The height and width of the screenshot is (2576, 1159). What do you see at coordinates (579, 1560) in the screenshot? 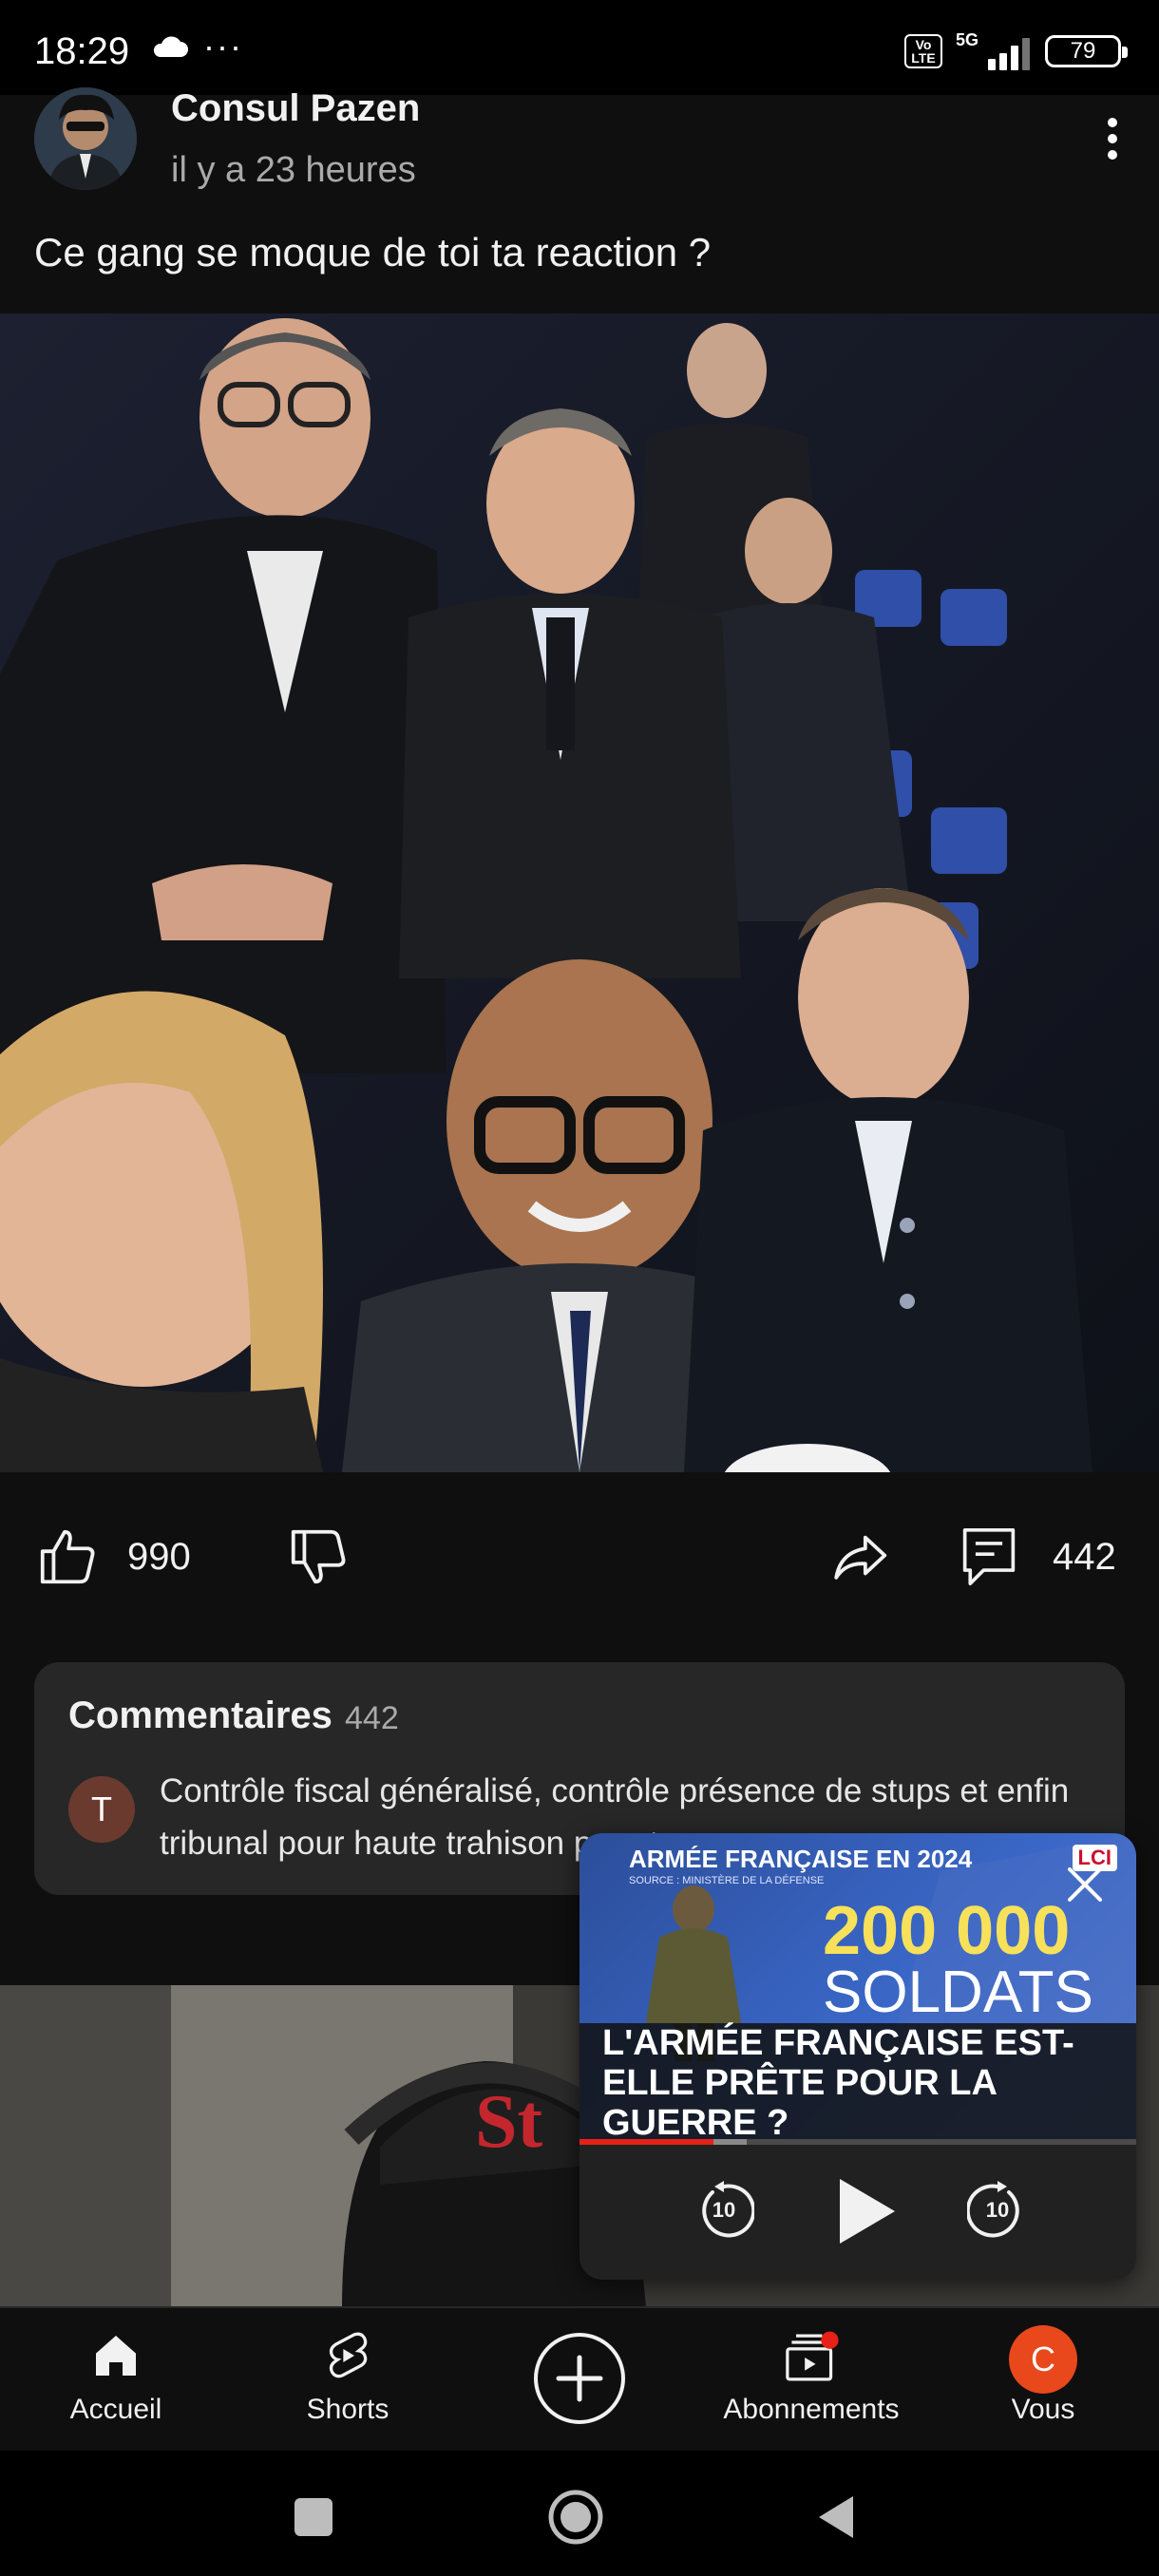
I see `post-actions-bar: 990 442` at bounding box center [579, 1560].